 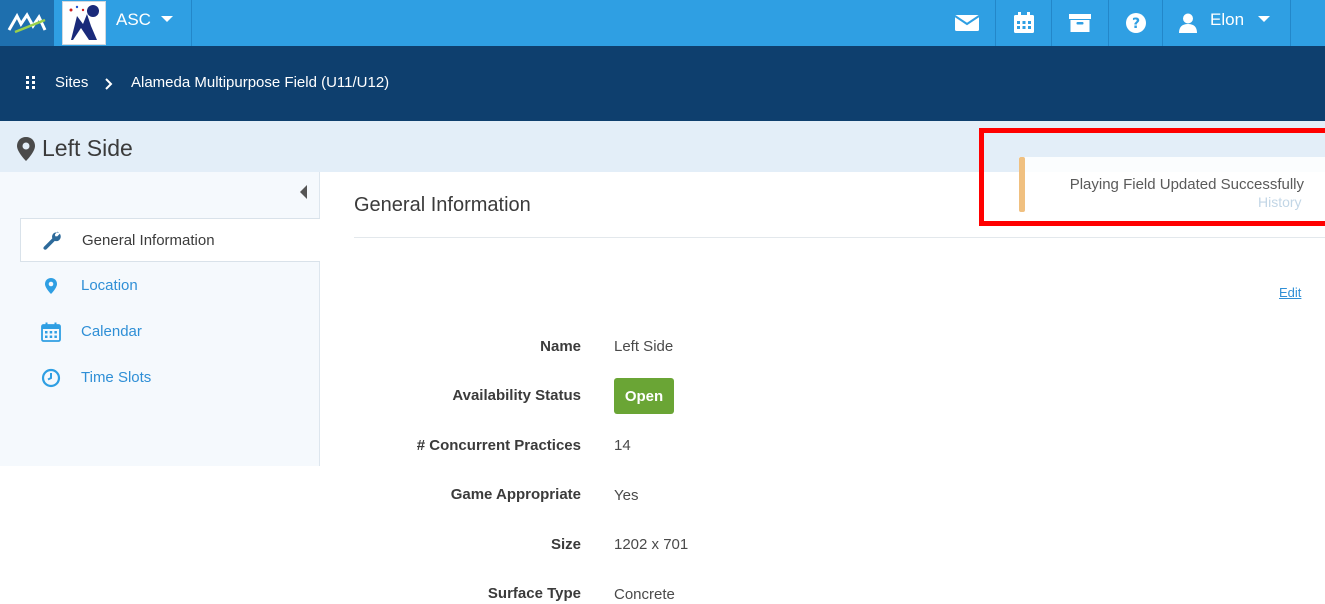 What do you see at coordinates (133, 20) in the screenshot?
I see `org-name: ASC` at bounding box center [133, 20].